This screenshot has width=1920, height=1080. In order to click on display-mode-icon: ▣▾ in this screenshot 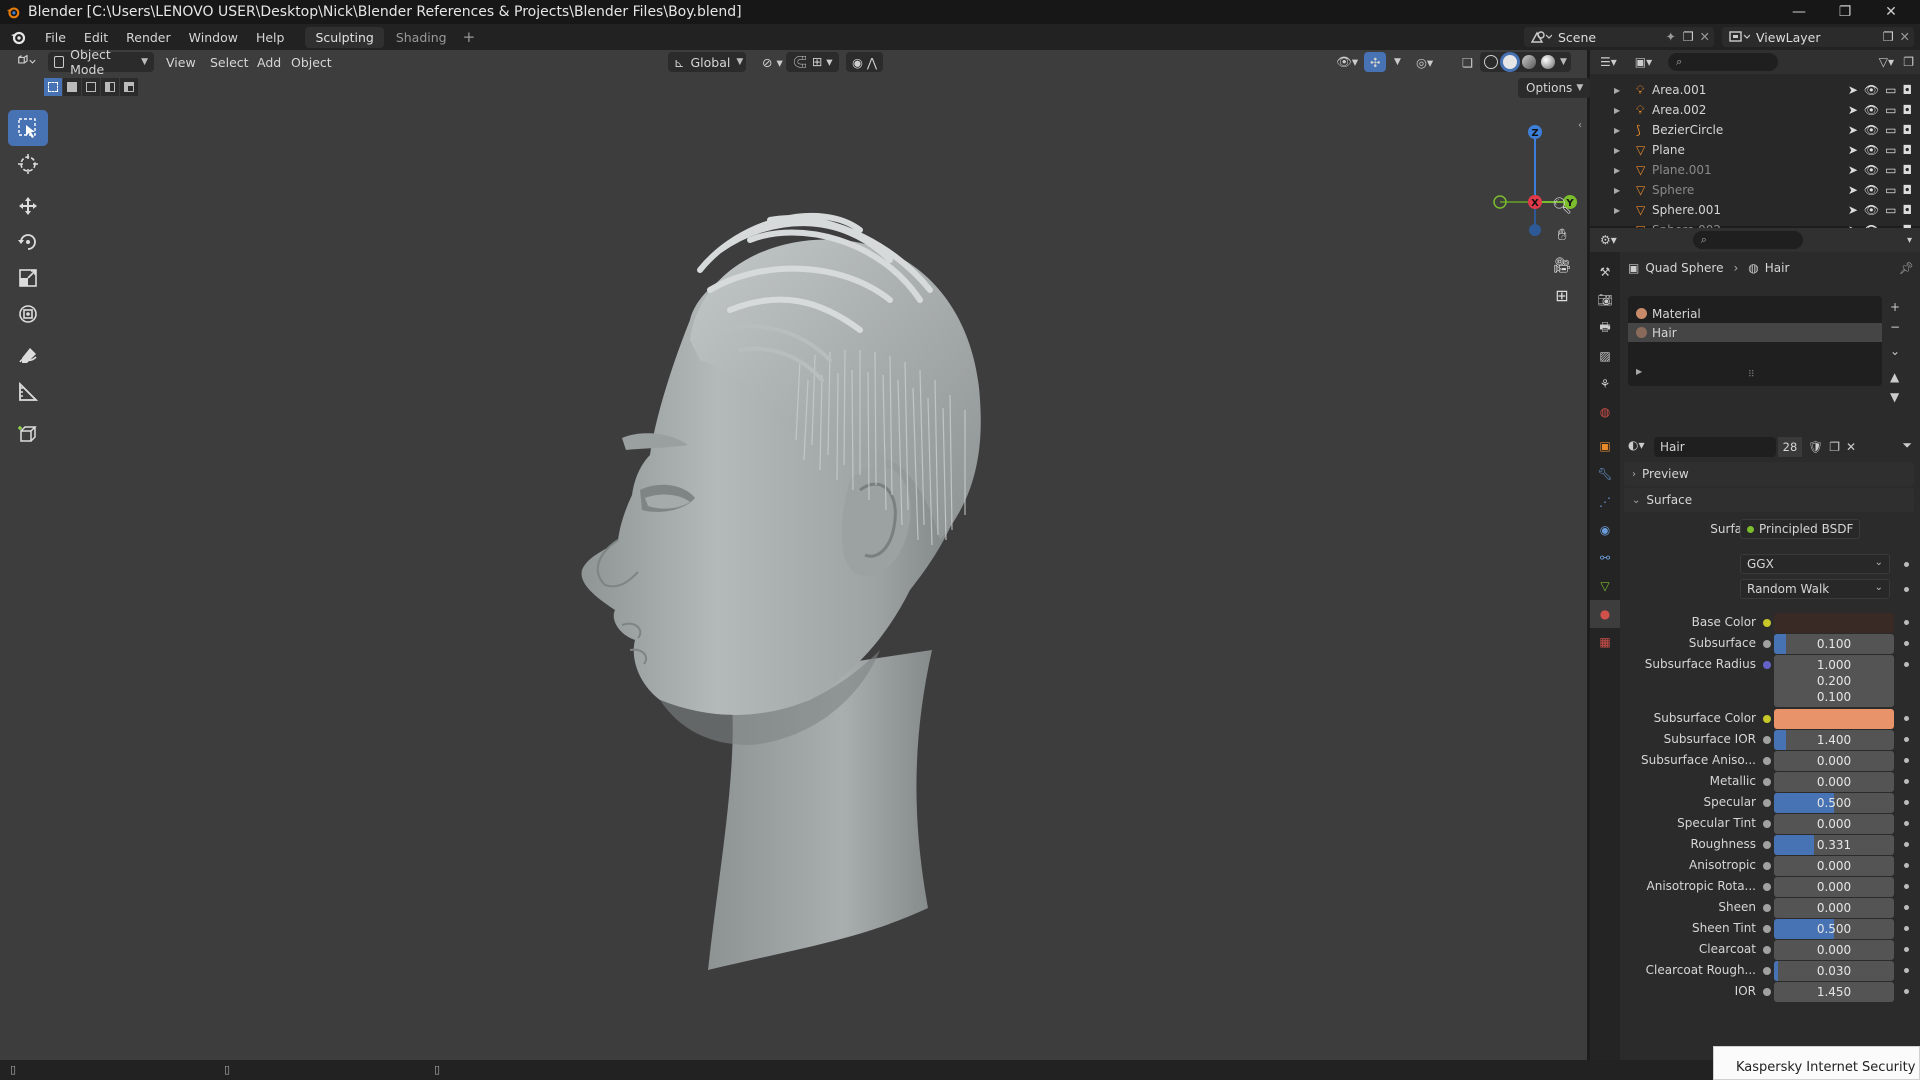, I will do `click(1643, 62)`.